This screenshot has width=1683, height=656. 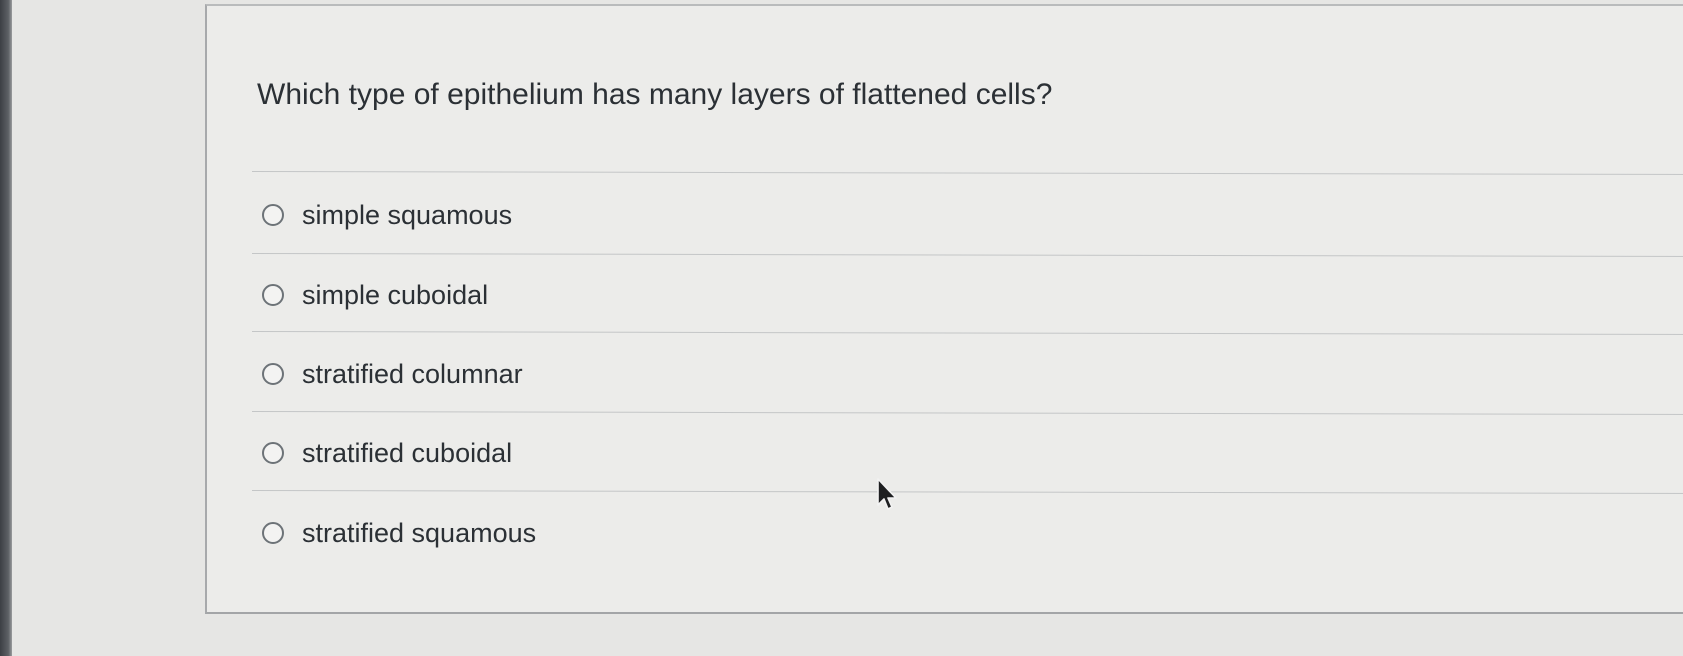 I want to click on answer-option-simple-cuboidal: simple cuboidal, so click(x=375, y=295).